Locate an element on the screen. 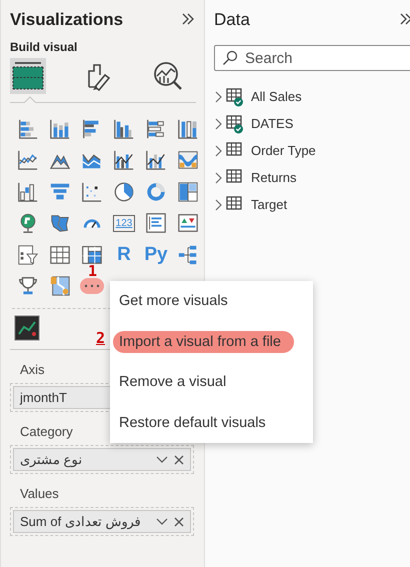  treemap-icon is located at coordinates (188, 191).